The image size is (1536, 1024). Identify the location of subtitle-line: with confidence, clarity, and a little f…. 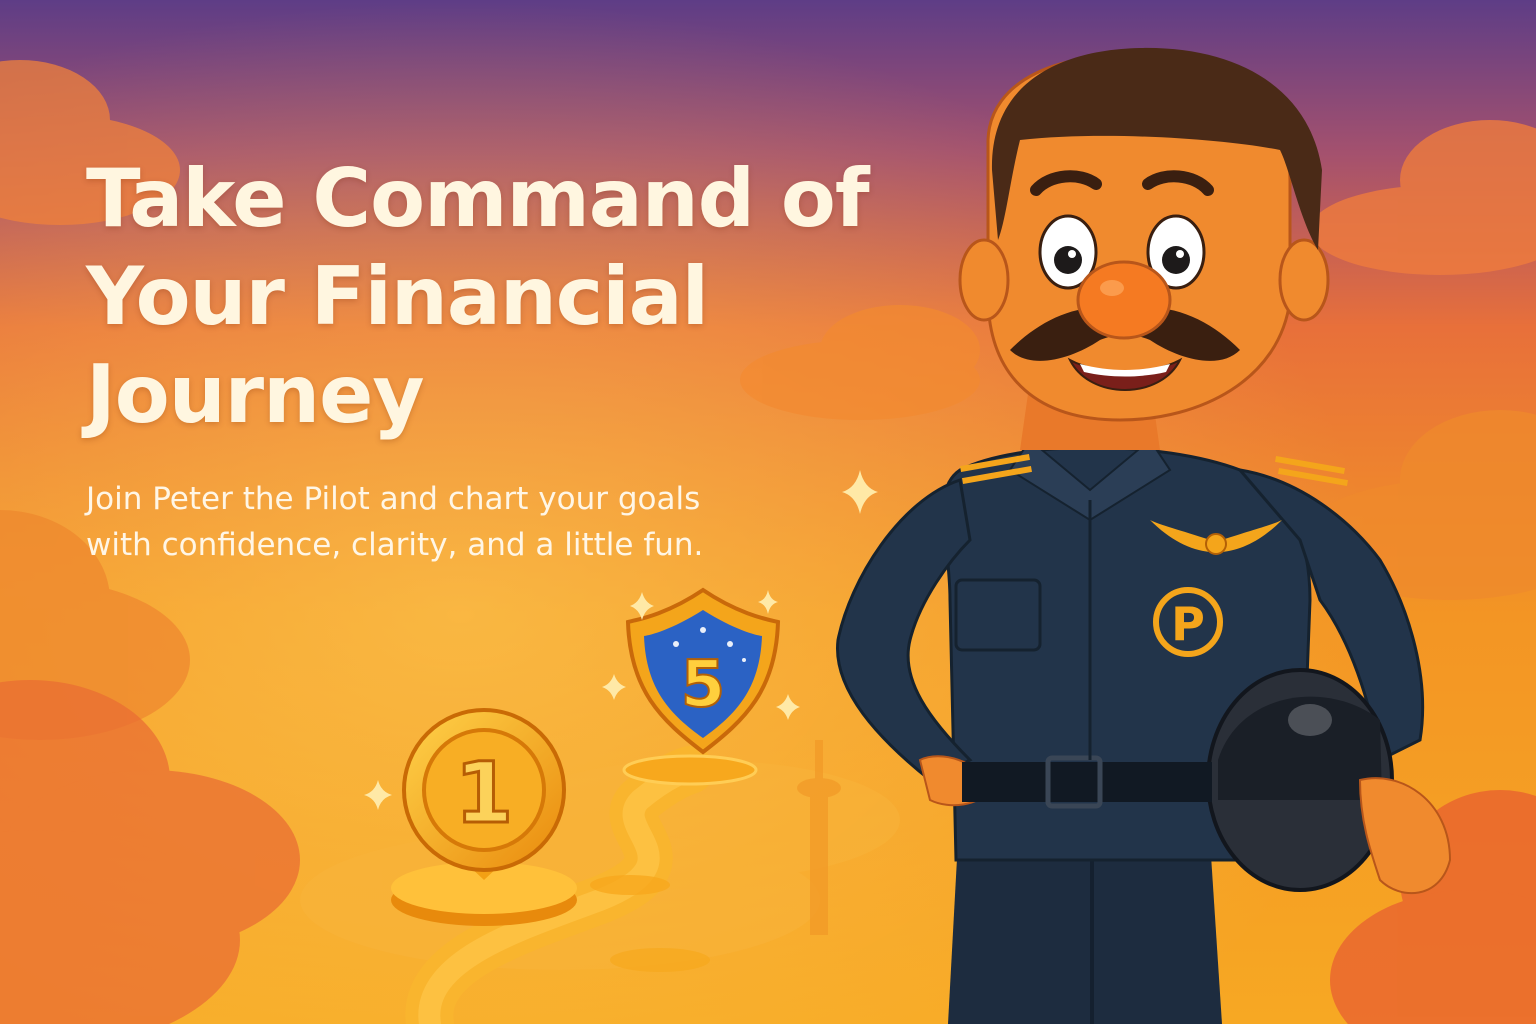
(395, 545).